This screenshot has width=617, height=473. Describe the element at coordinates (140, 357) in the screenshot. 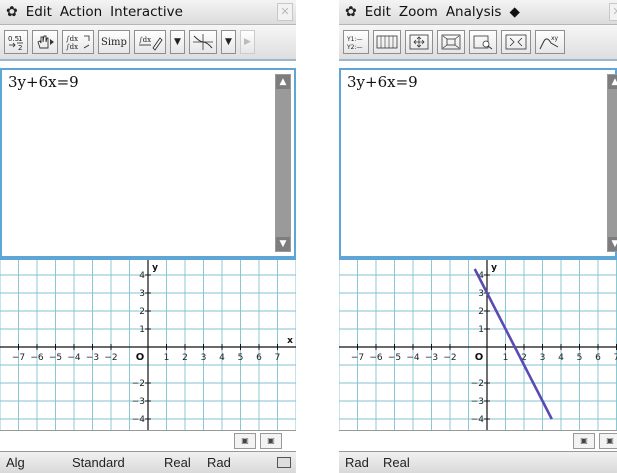

I see `origin-label: O` at that location.